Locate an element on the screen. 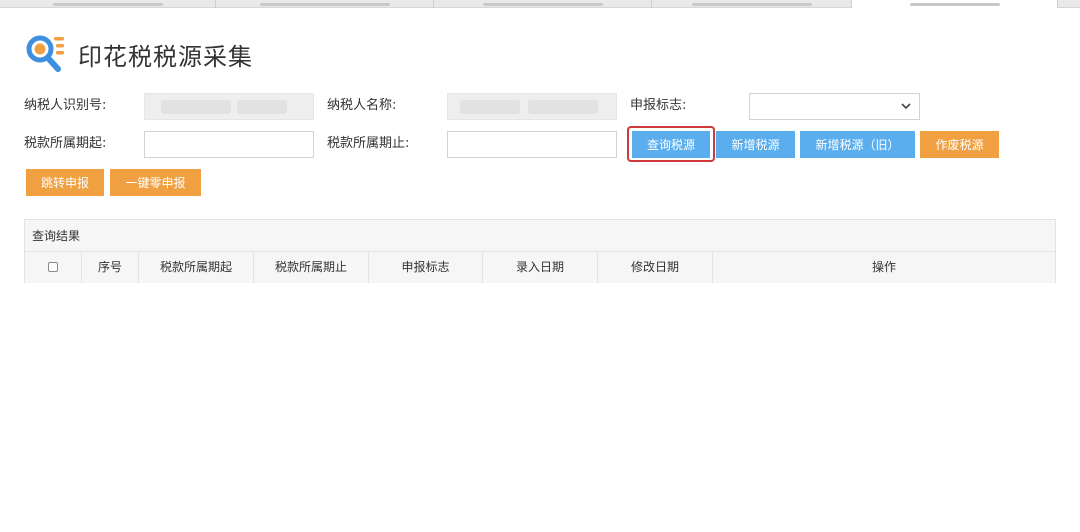 This screenshot has height=532, width=1080. taxpayer-id-label: 纳税人识别号: is located at coordinates (65, 105).